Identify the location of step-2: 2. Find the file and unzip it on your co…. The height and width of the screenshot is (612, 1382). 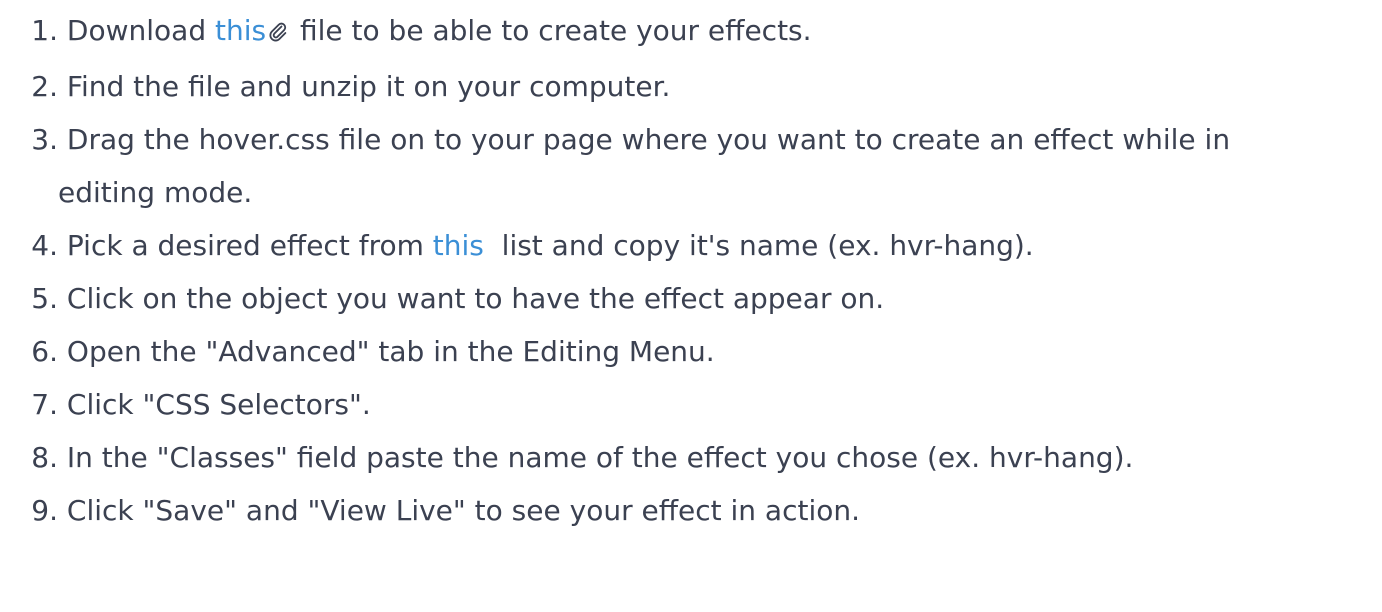
(691, 86).